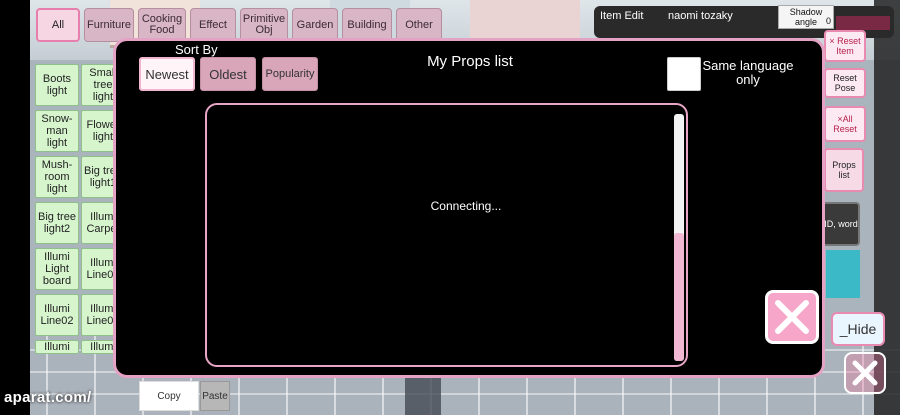 This screenshot has height=415, width=900. Describe the element at coordinates (367, 25) in the screenshot. I see `tab-building: Building` at that location.